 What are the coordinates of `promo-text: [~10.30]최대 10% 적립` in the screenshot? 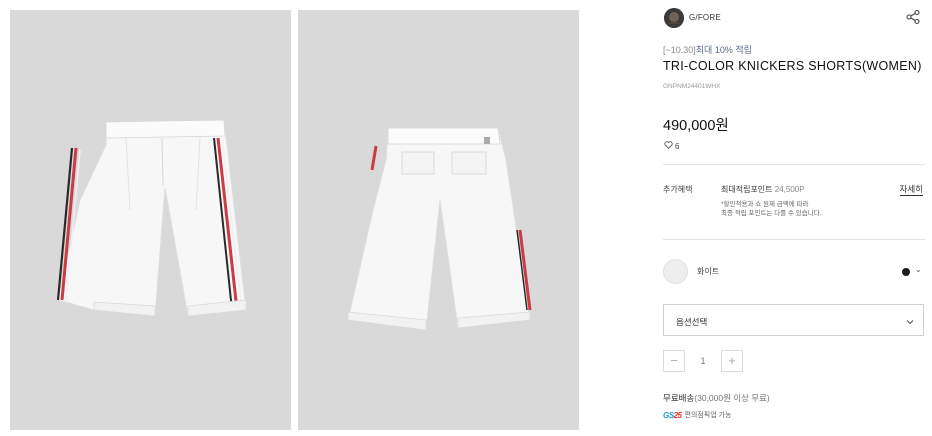 It's located at (707, 49).